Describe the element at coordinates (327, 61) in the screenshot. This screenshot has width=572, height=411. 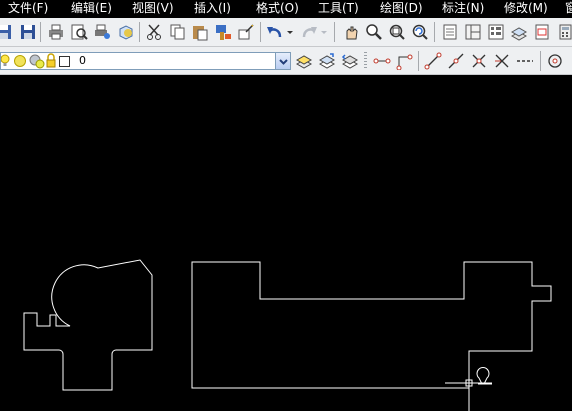
I see `make-current-layer-icon` at that location.